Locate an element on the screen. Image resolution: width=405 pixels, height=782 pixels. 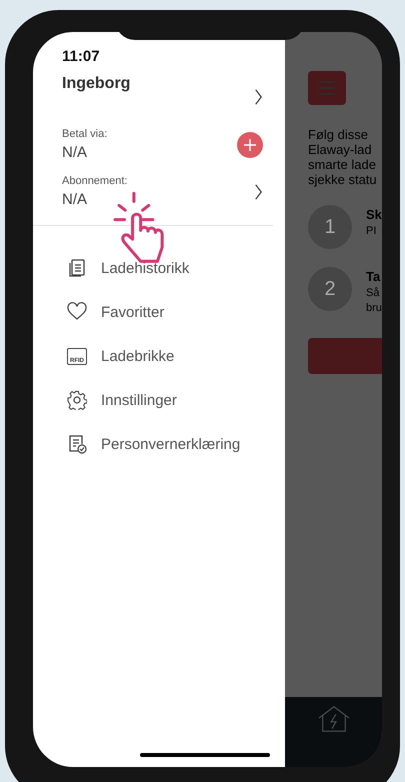
step-title: Sk is located at coordinates (374, 214).